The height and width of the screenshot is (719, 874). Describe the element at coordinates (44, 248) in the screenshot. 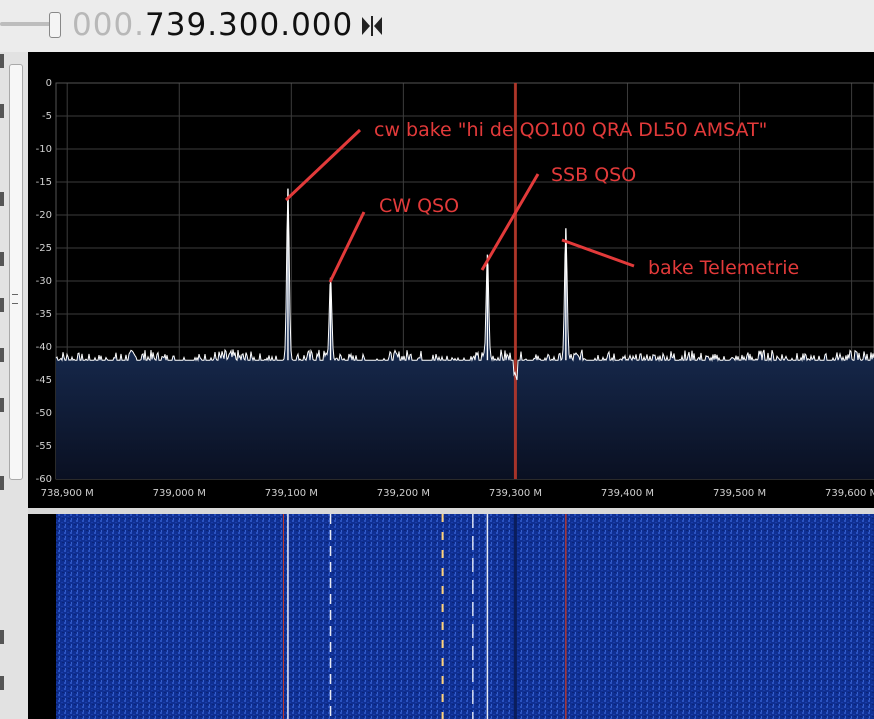

I see `y-tick-label: -25` at that location.